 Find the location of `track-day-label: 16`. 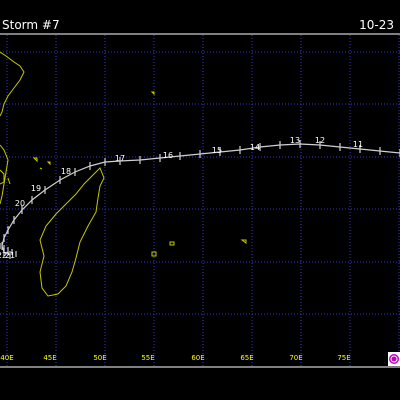

track-day-label: 16 is located at coordinates (168, 155).